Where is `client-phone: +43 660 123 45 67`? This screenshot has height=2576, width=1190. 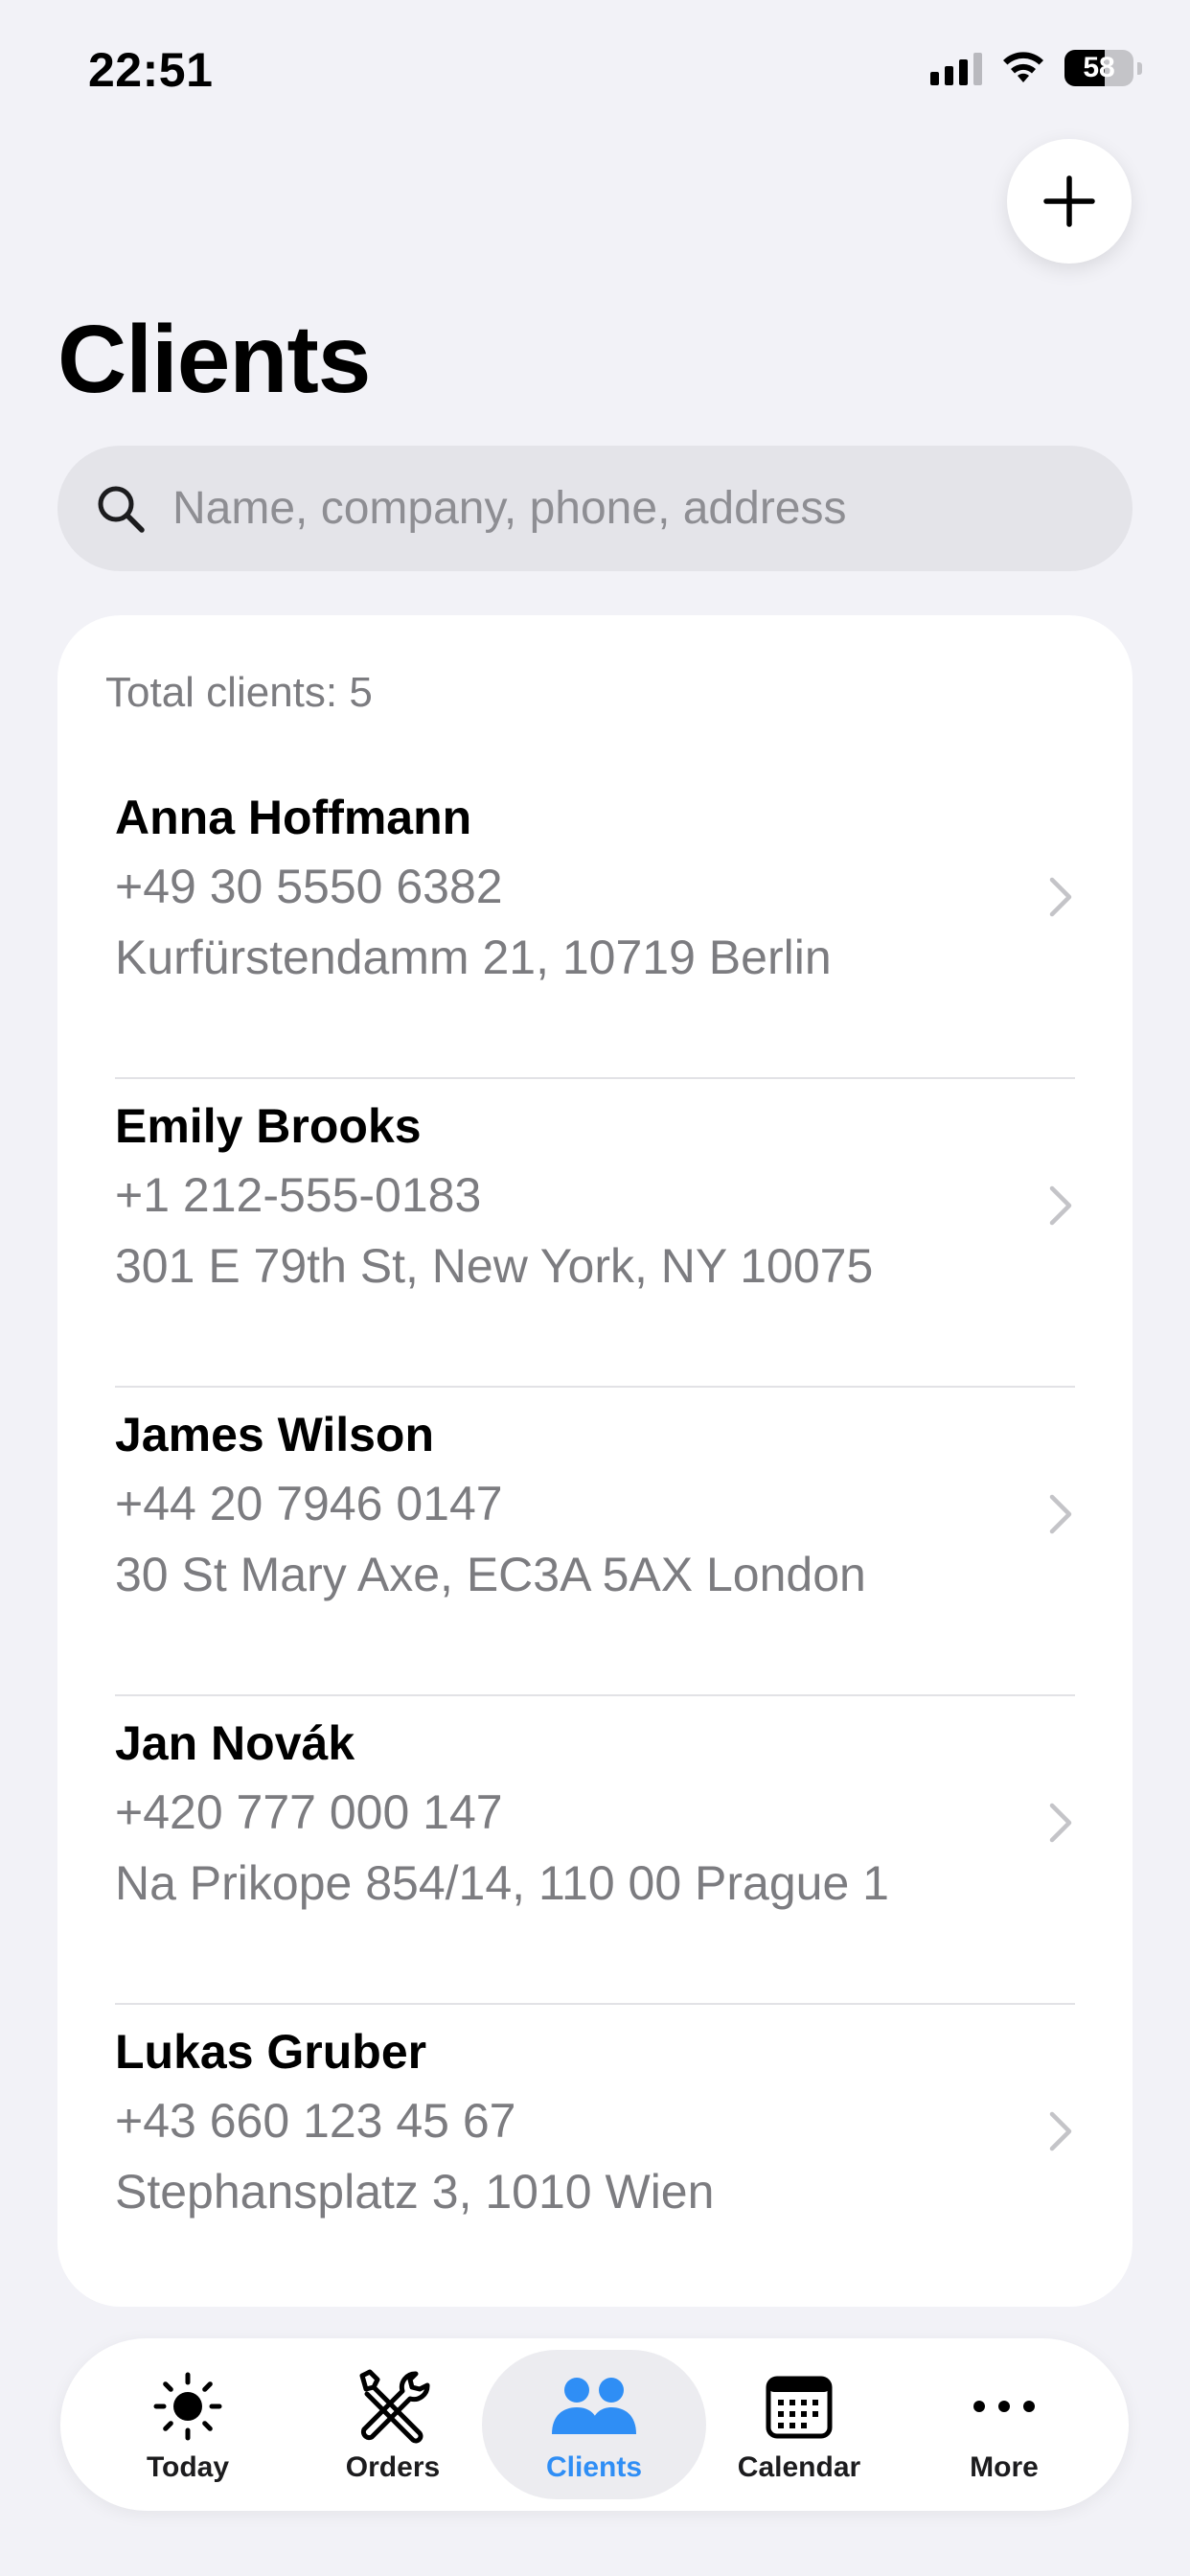
client-phone: +43 660 123 45 67 is located at coordinates (316, 2121).